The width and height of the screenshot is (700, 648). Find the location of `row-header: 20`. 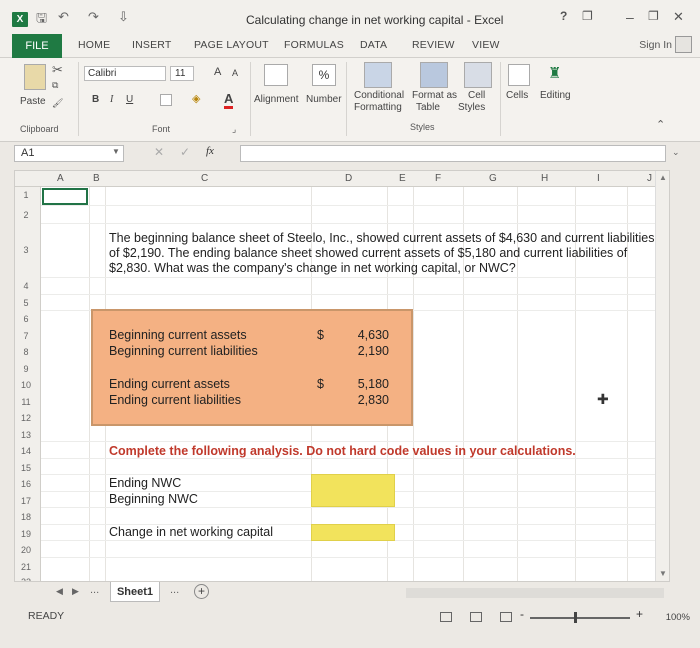

row-header: 20 is located at coordinates (26, 550).